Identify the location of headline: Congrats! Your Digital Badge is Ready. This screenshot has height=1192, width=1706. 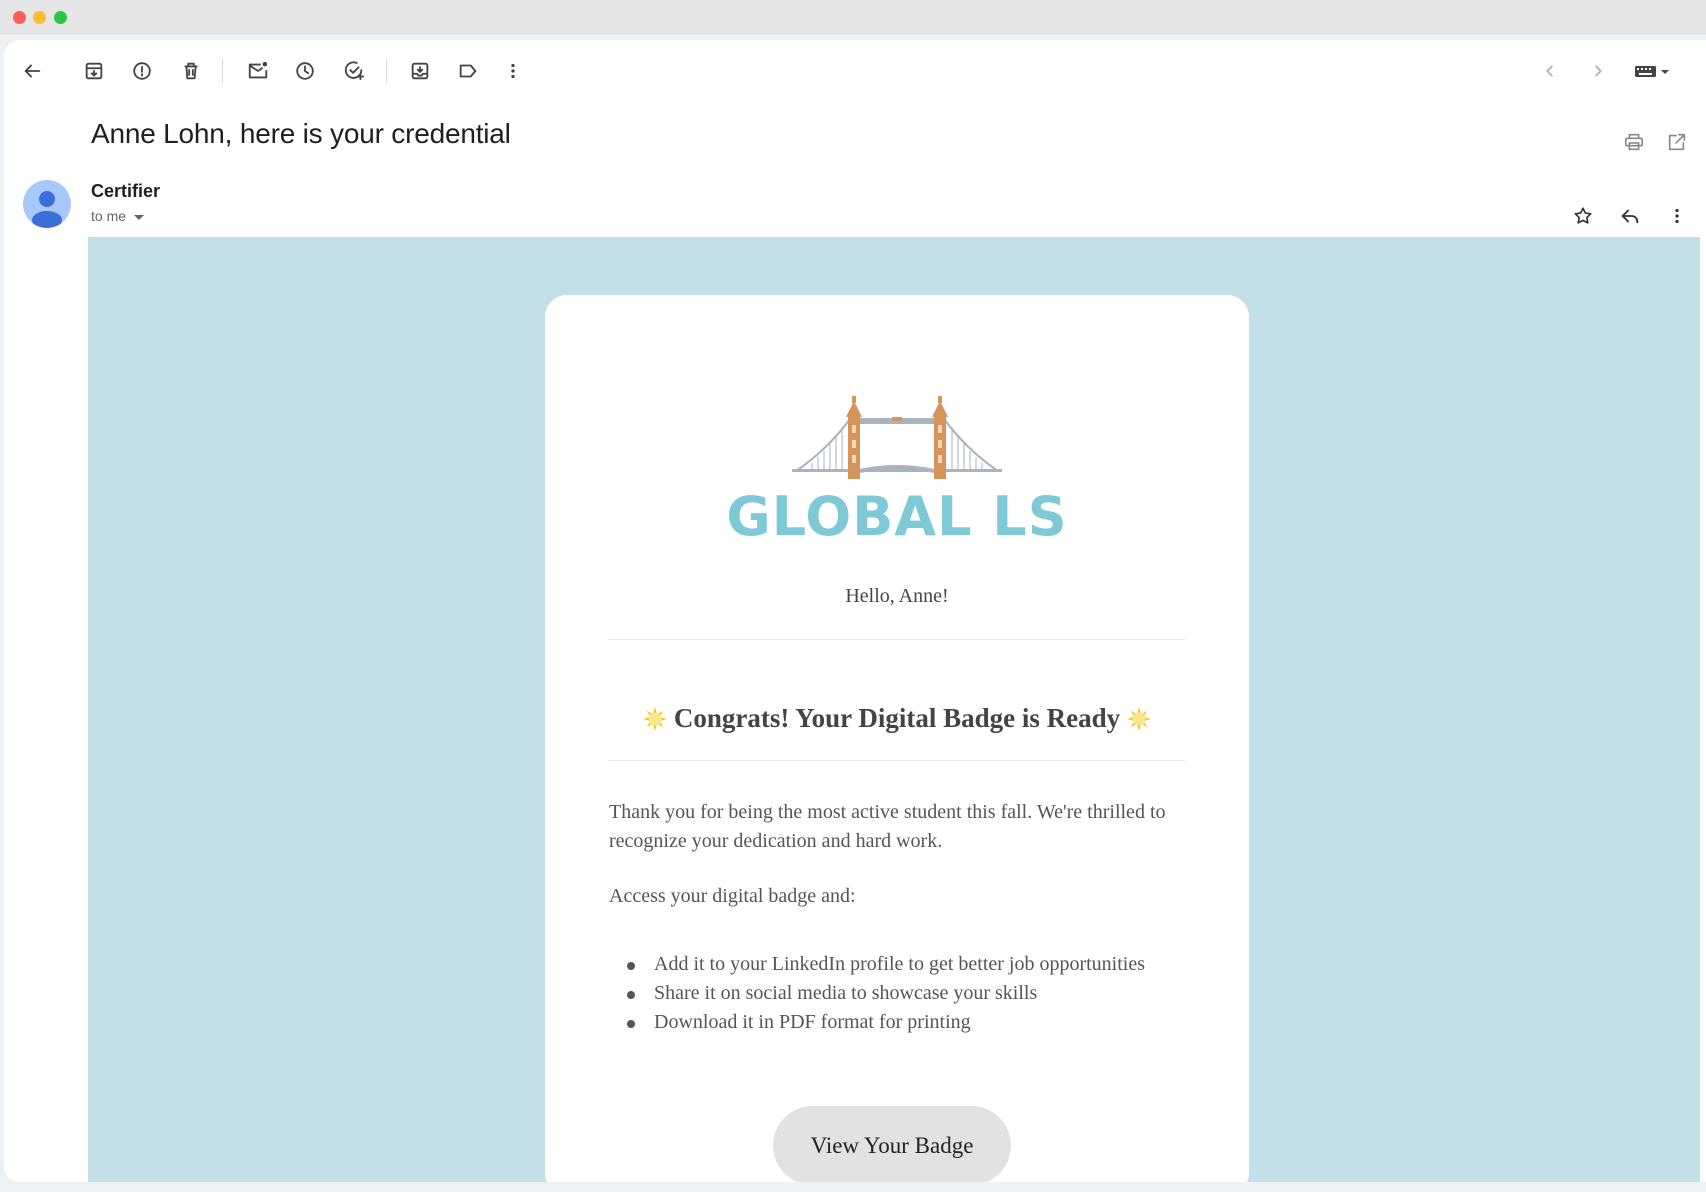
(897, 718).